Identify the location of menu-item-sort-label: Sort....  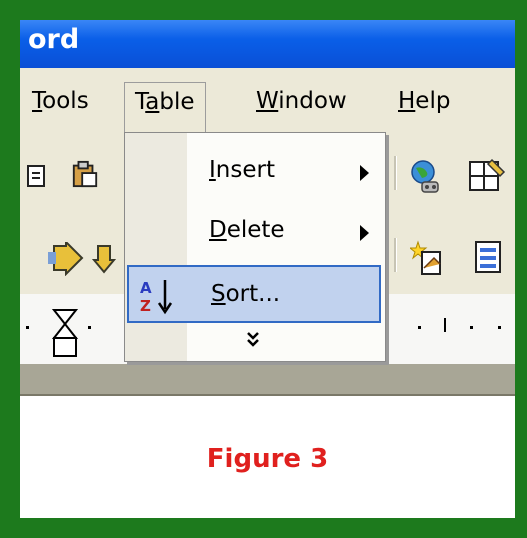
(246, 294).